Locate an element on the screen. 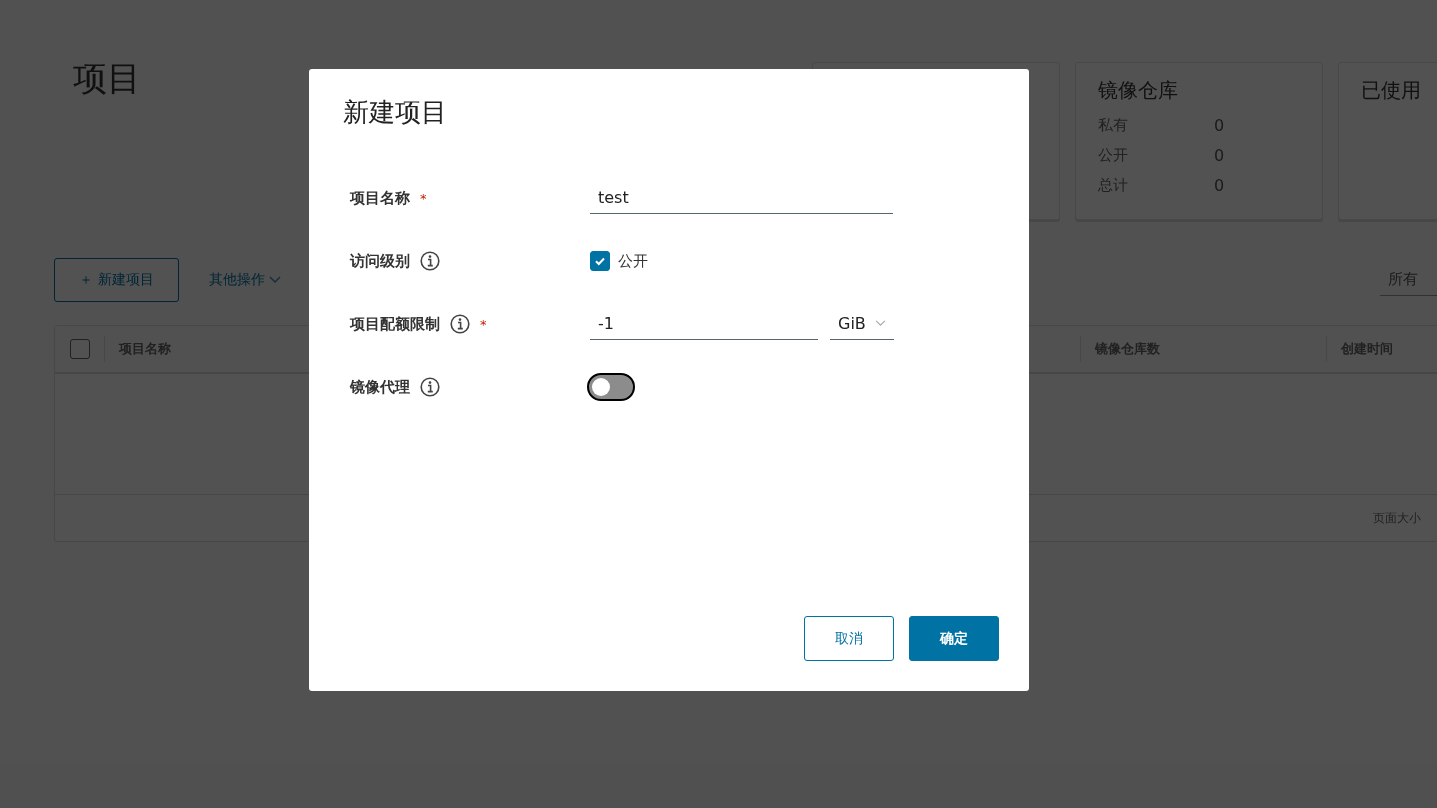 The height and width of the screenshot is (808, 1437). field-label: 项目名称 is located at coordinates (380, 198).